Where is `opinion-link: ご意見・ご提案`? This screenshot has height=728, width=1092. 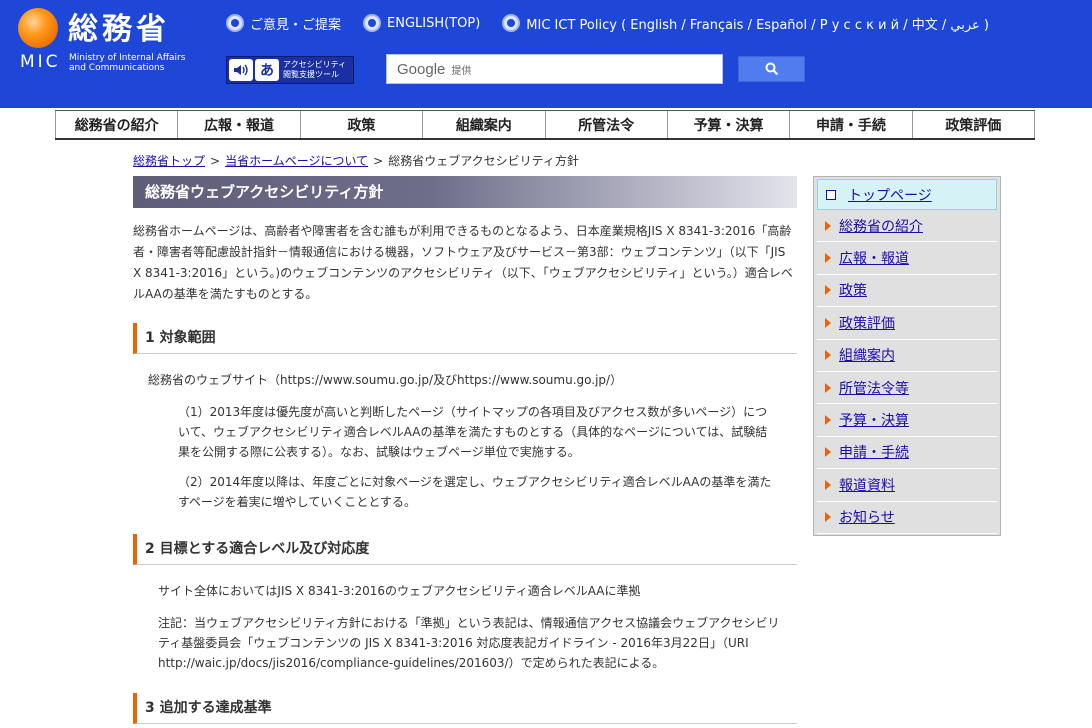
opinion-link: ご意見・ご提案 is located at coordinates (283, 23).